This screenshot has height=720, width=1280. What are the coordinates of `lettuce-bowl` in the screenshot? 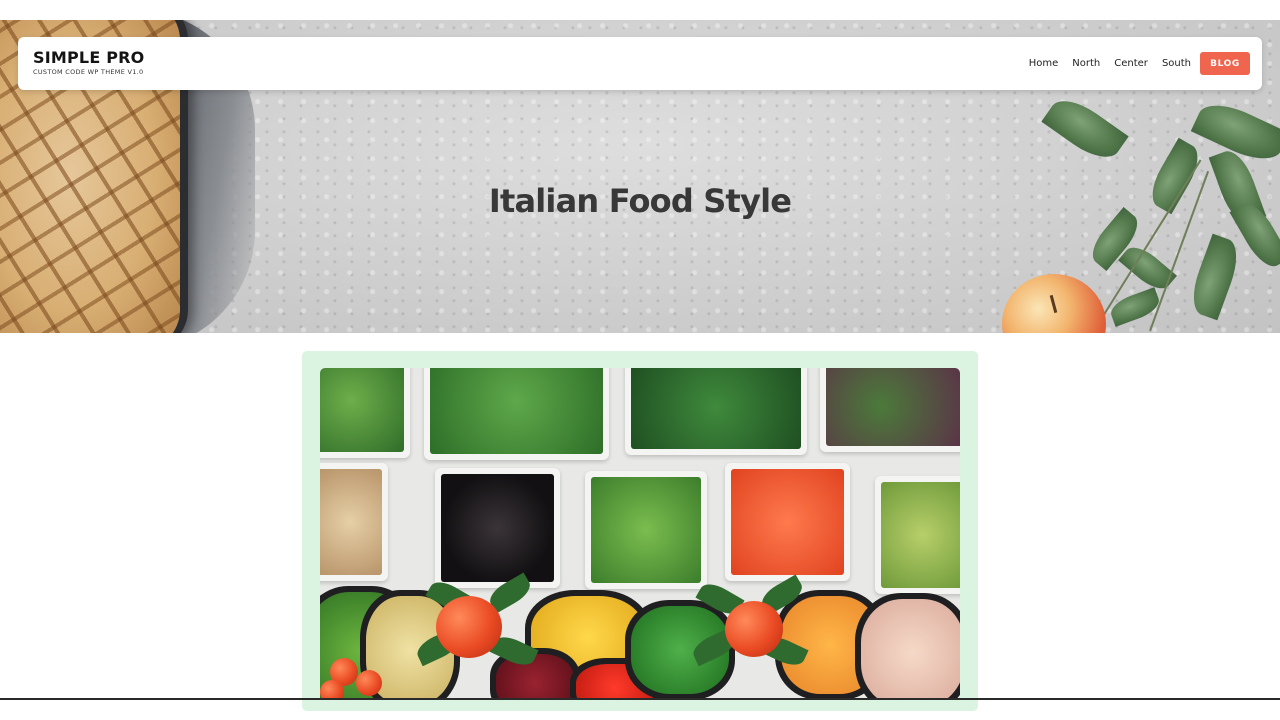 It's located at (890, 410).